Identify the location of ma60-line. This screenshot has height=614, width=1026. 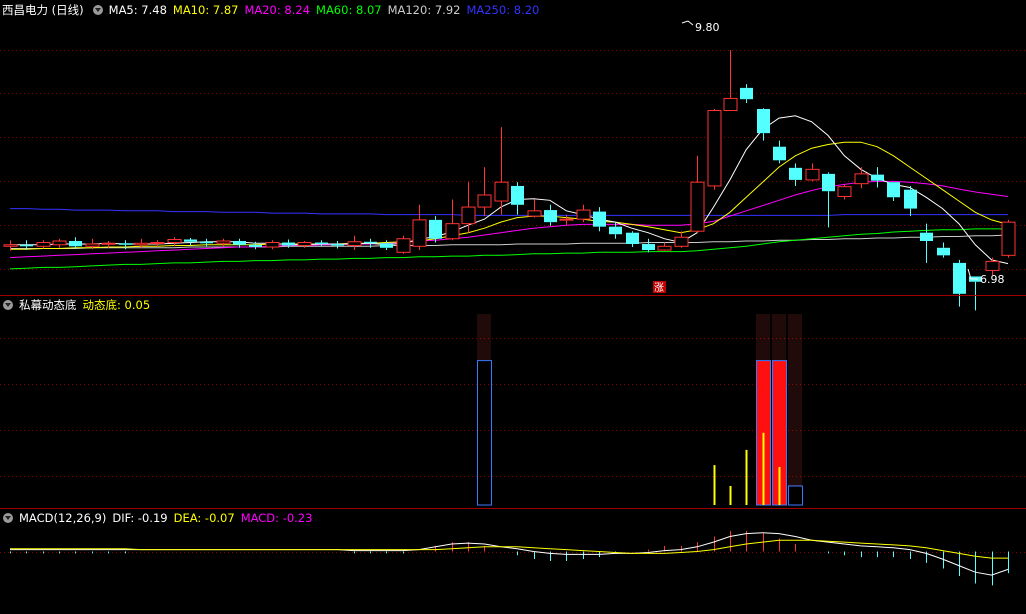
(508, 249).